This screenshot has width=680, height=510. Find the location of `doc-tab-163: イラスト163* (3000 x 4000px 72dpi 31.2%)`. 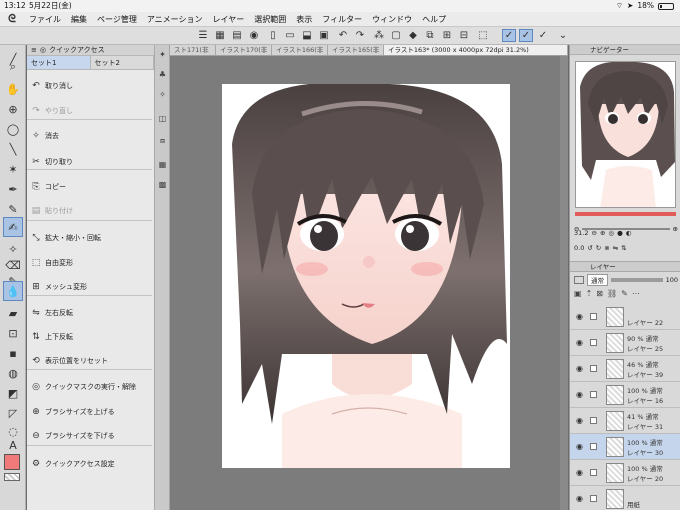

doc-tab-163: イラスト163* (3000 x 4000px 72dpi 31.2%) is located at coordinates (476, 50).